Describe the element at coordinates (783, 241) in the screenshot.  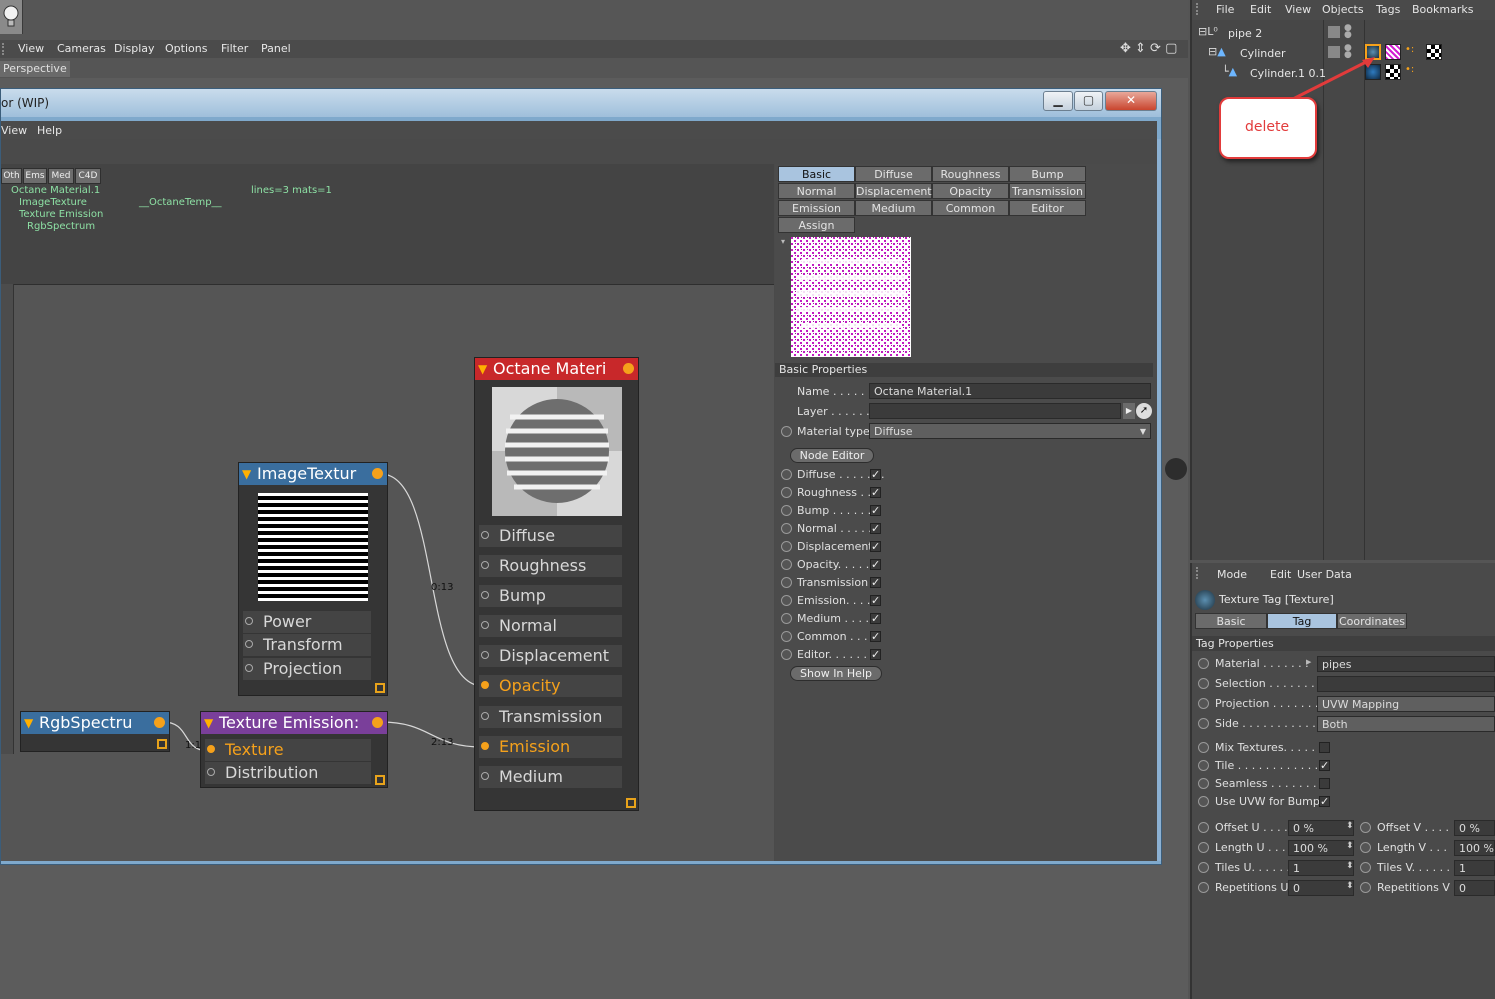
I see `preview-expand-icon: ▾` at that location.